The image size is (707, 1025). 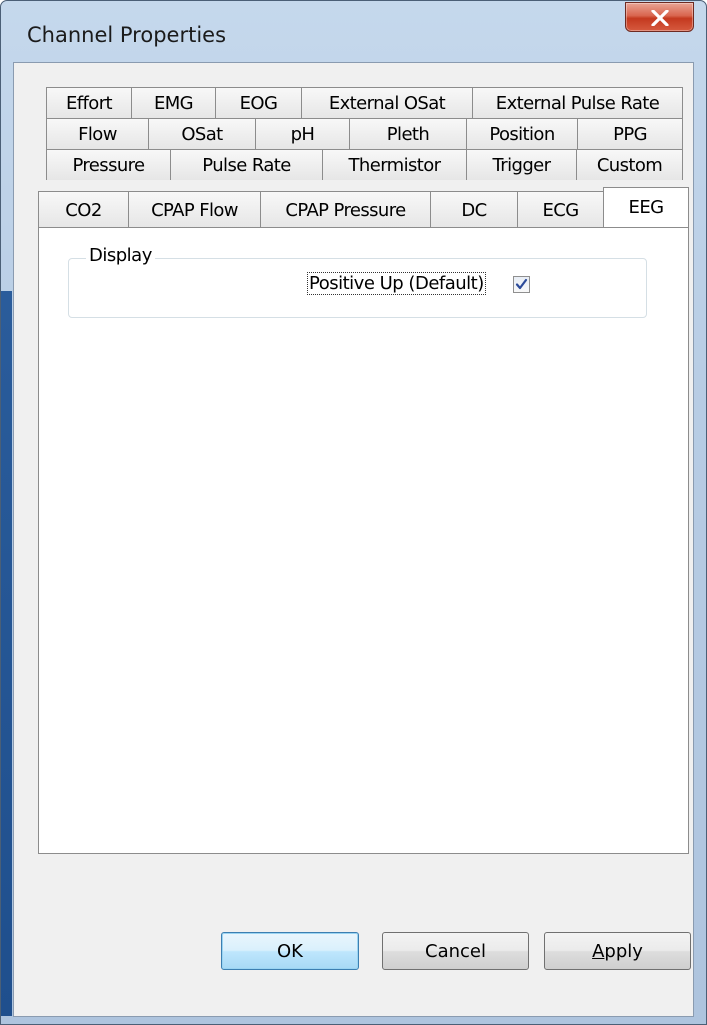 What do you see at coordinates (353, 31) in the screenshot?
I see `title-bar: Channel Properties` at bounding box center [353, 31].